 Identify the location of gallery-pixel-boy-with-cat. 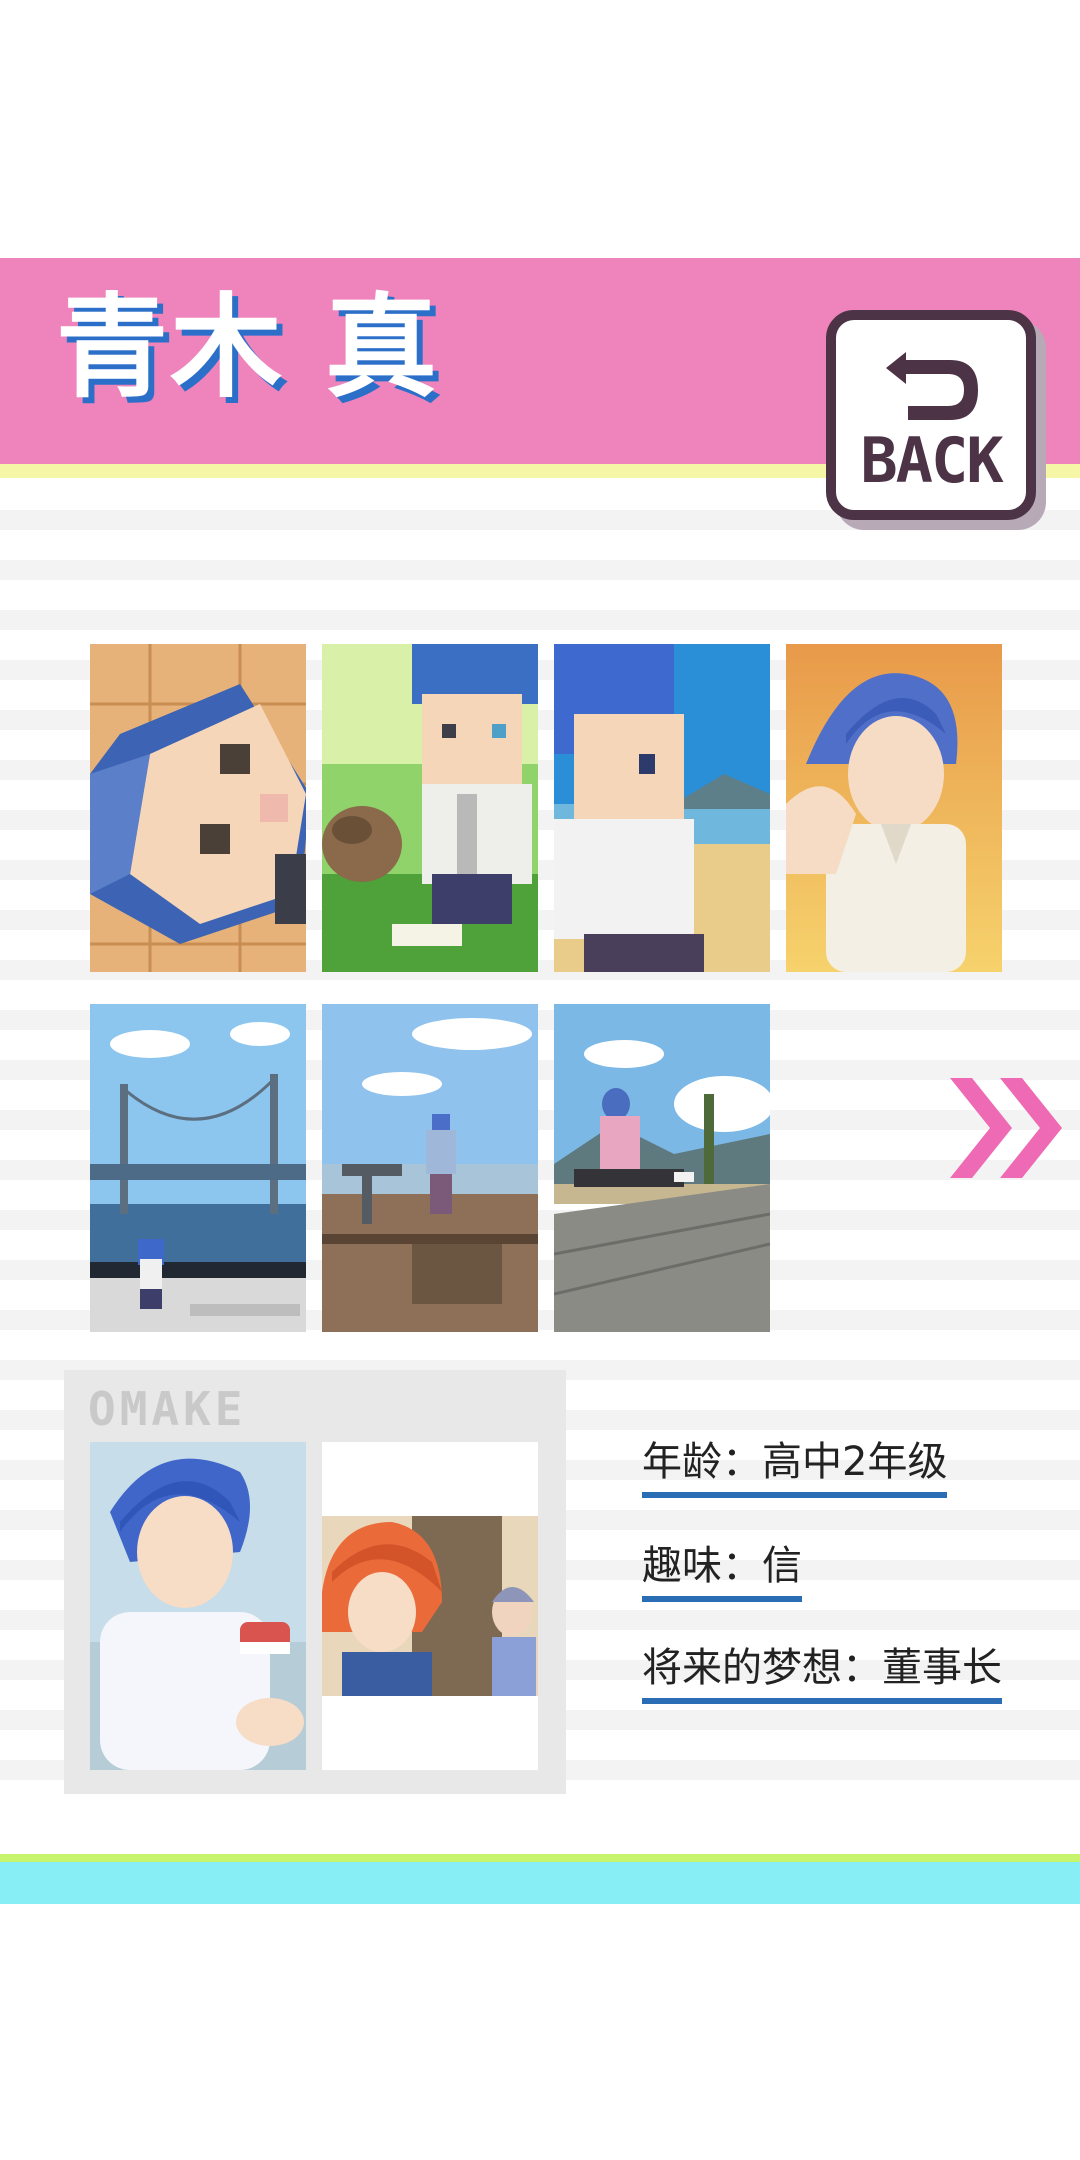
(430, 808).